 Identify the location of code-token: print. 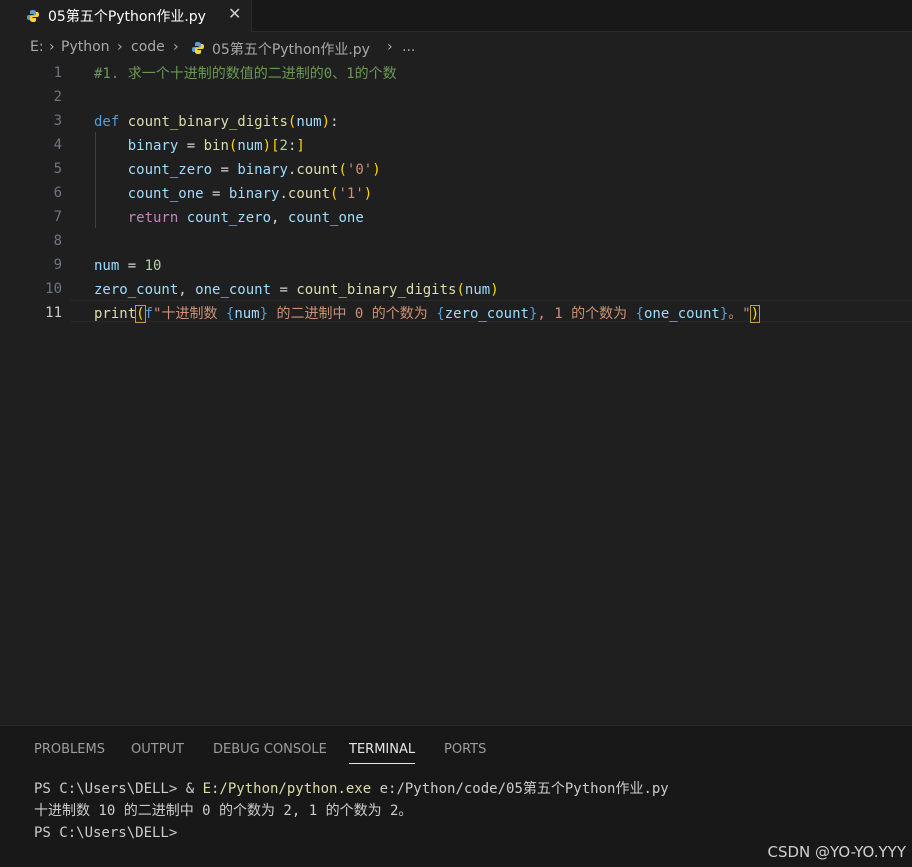
(115, 314).